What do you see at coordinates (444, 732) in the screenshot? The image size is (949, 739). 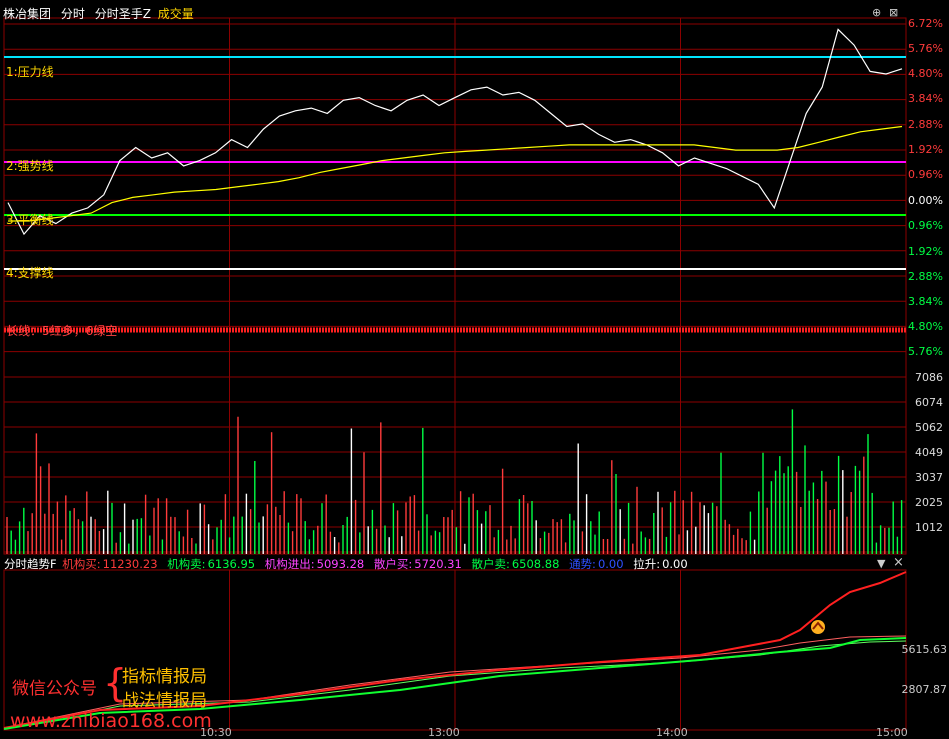 I see `time-axis-tick: 13:00` at bounding box center [444, 732].